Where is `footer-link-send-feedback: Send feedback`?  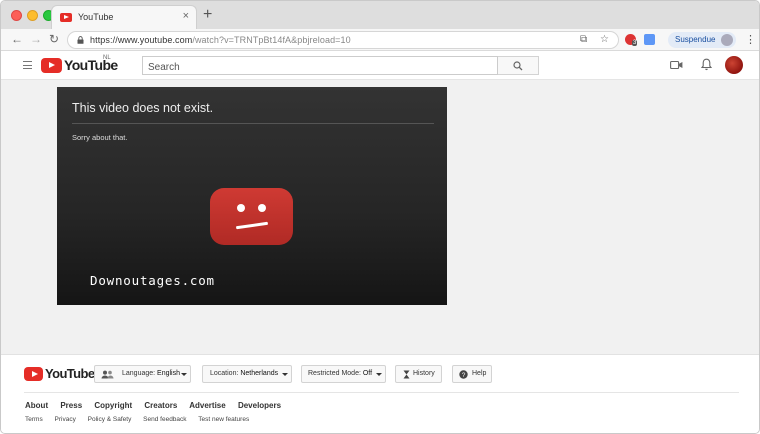
footer-link-send-feedback: Send feedback is located at coordinates (164, 419).